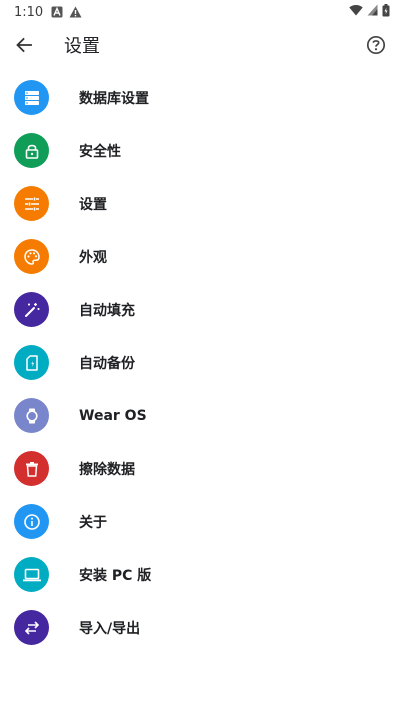 This screenshot has height=711, width=400. I want to click on laptop-icon, so click(31, 574).